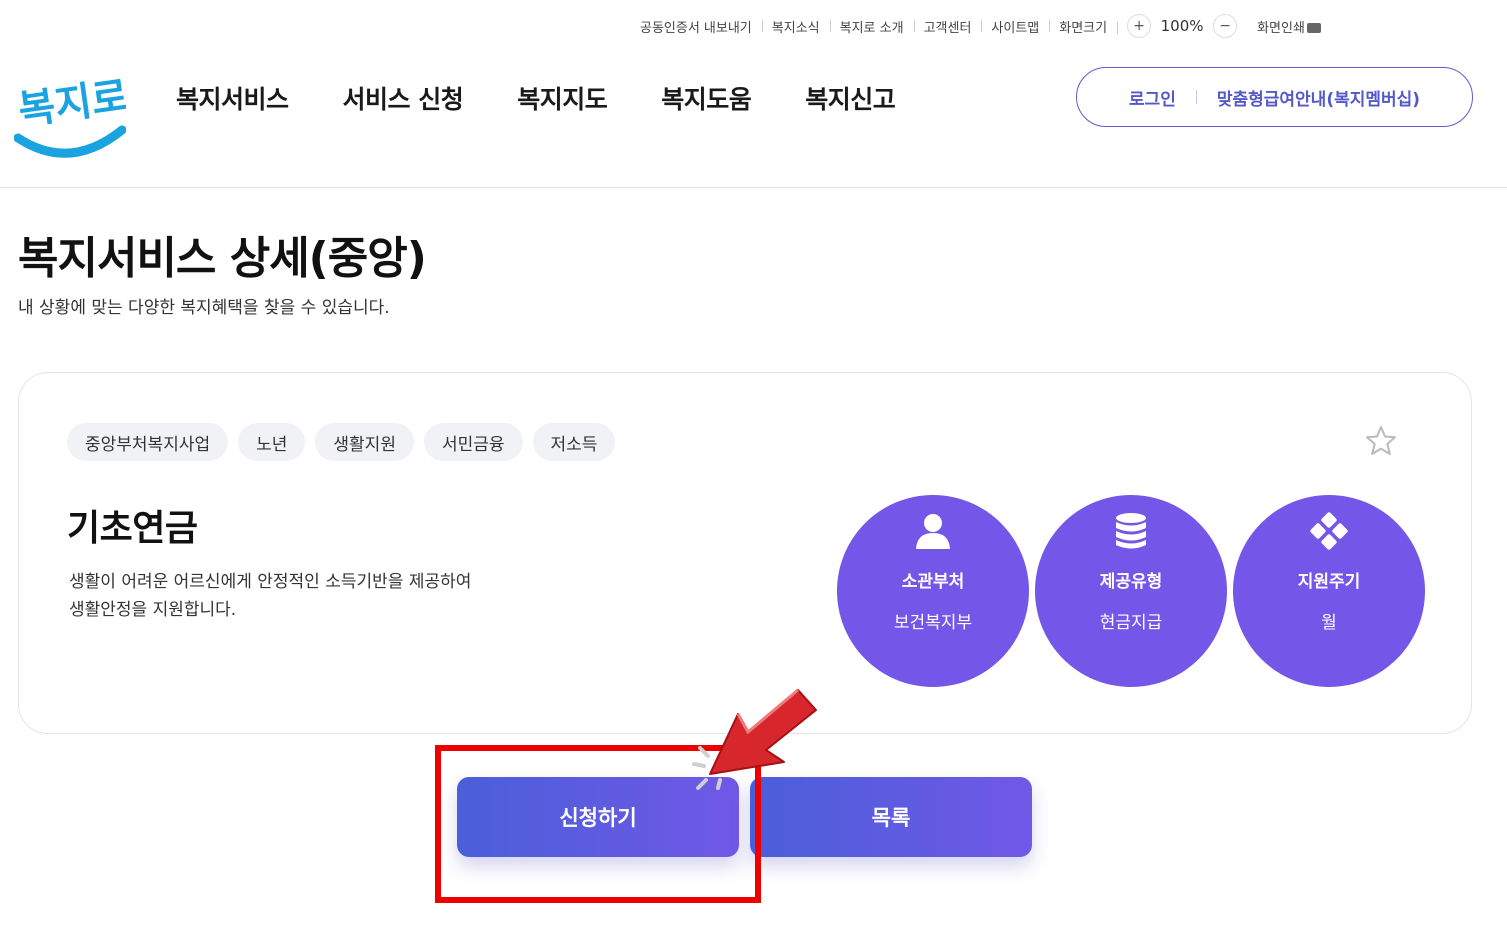  Describe the element at coordinates (204, 308) in the screenshot. I see `page-subtitle: 내 상황에 맞는 다양한 복지혜택을 찾을 수 있습니다.` at that location.